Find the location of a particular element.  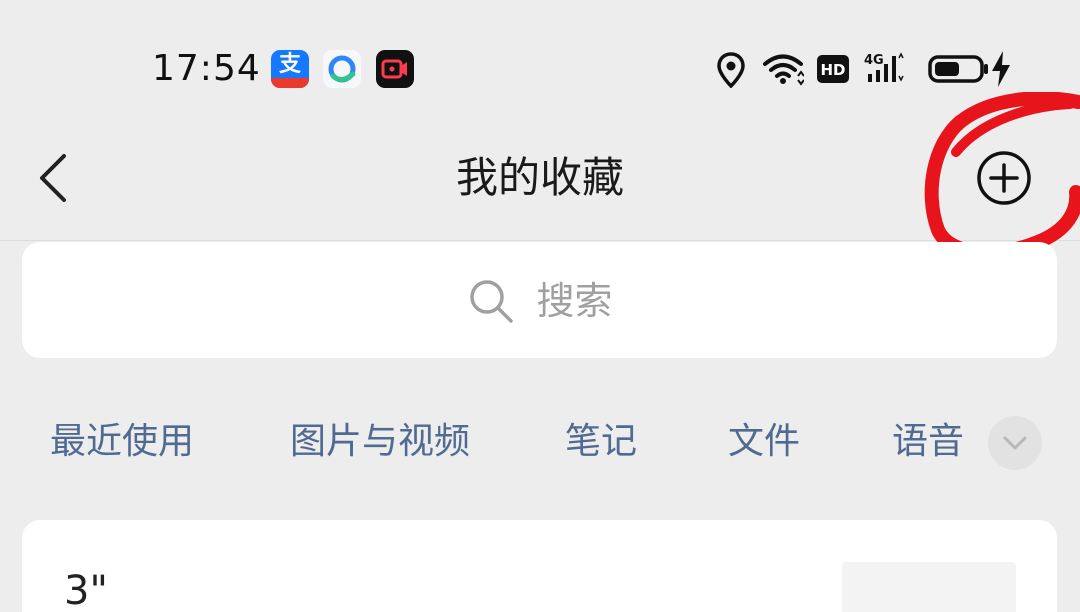

expand-tabs-button is located at coordinates (1015, 443).